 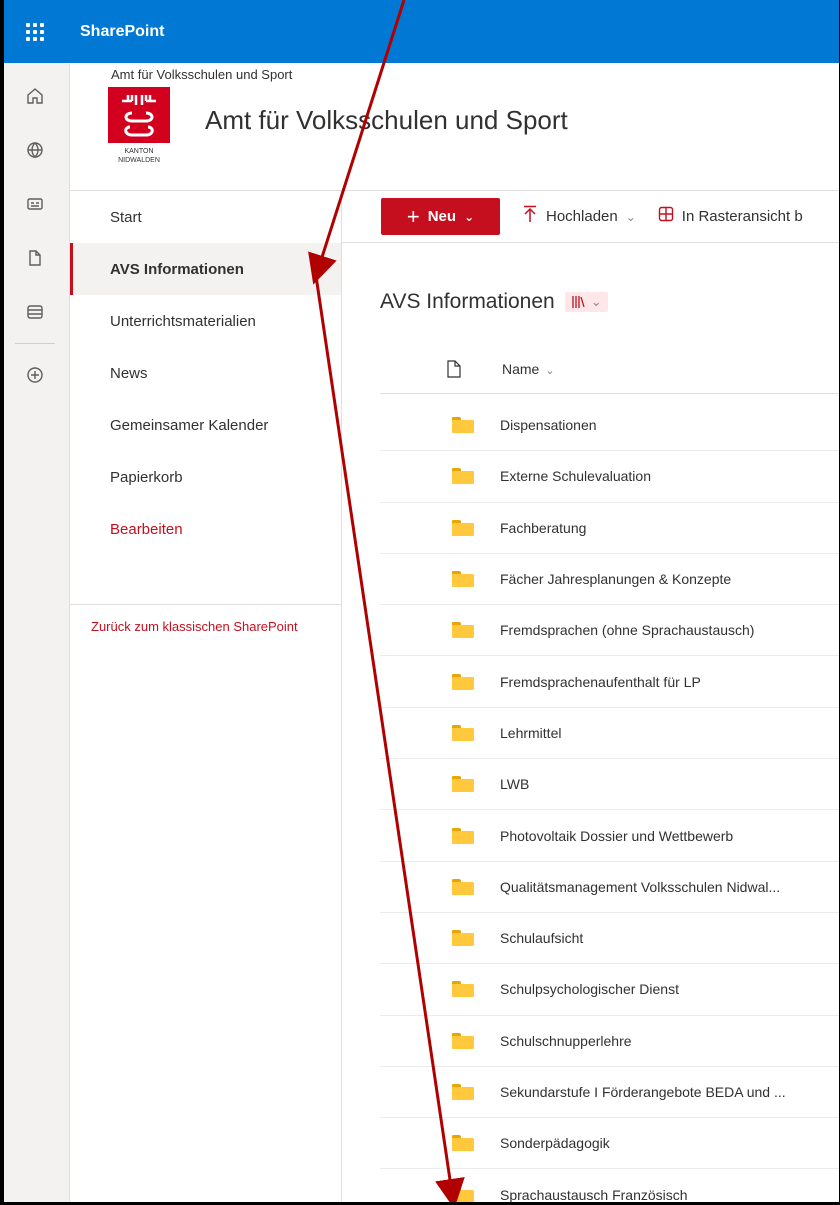 What do you see at coordinates (586, 302) in the screenshot?
I see `library-view-switcher: ⌄` at bounding box center [586, 302].